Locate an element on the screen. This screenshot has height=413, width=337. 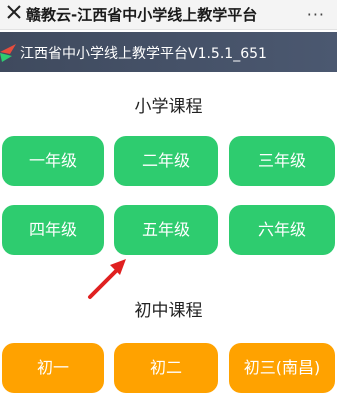
grade-2-button: 二年级 is located at coordinates (166, 161).